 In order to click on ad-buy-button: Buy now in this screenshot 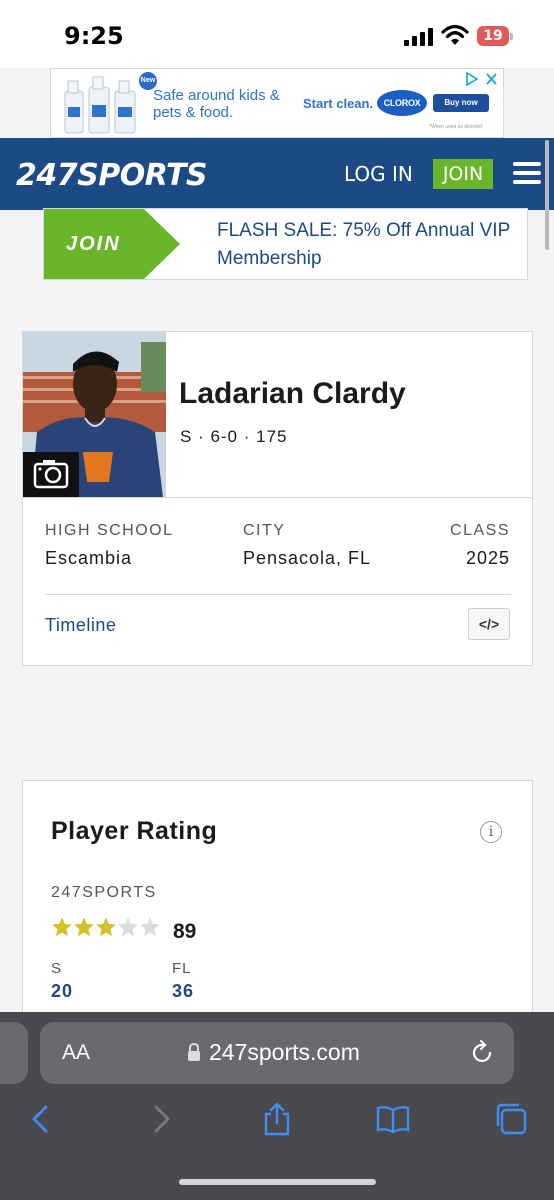, I will do `click(461, 103)`.